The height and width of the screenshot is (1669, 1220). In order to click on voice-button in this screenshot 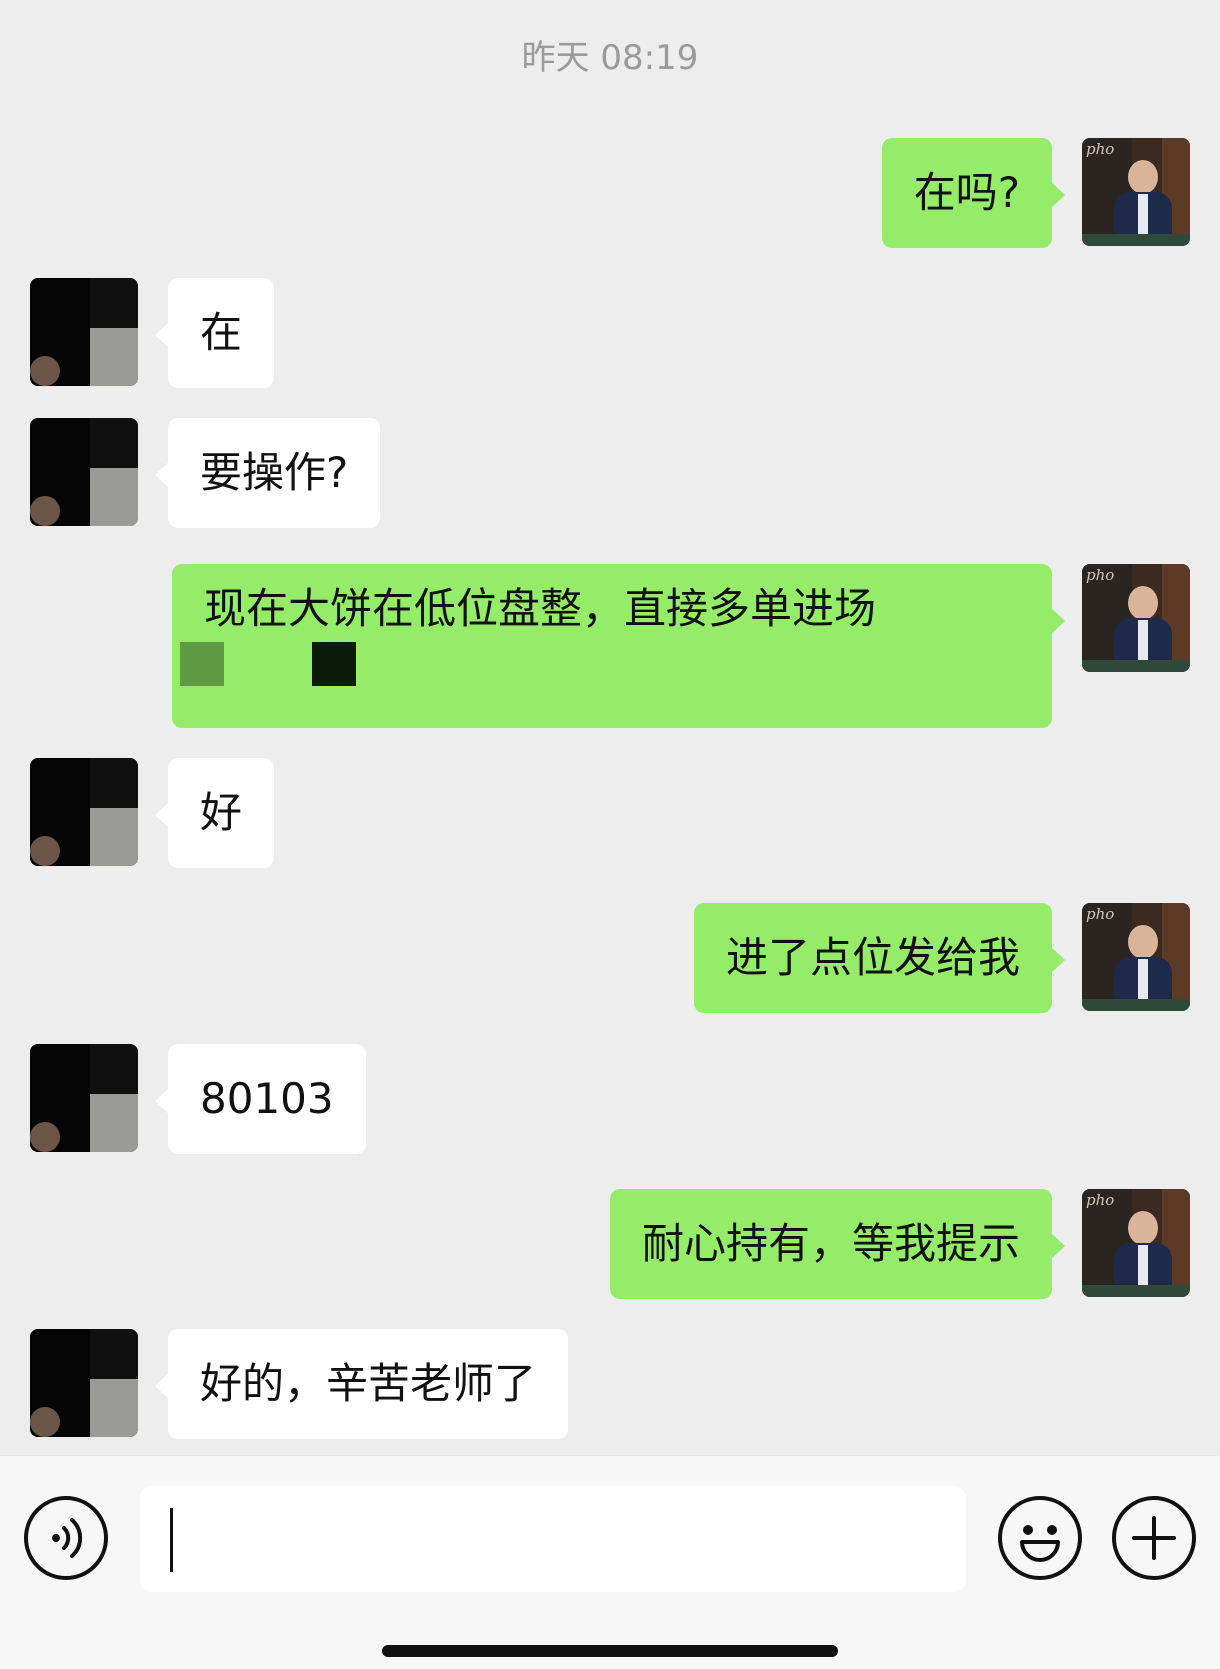, I will do `click(66, 1538)`.